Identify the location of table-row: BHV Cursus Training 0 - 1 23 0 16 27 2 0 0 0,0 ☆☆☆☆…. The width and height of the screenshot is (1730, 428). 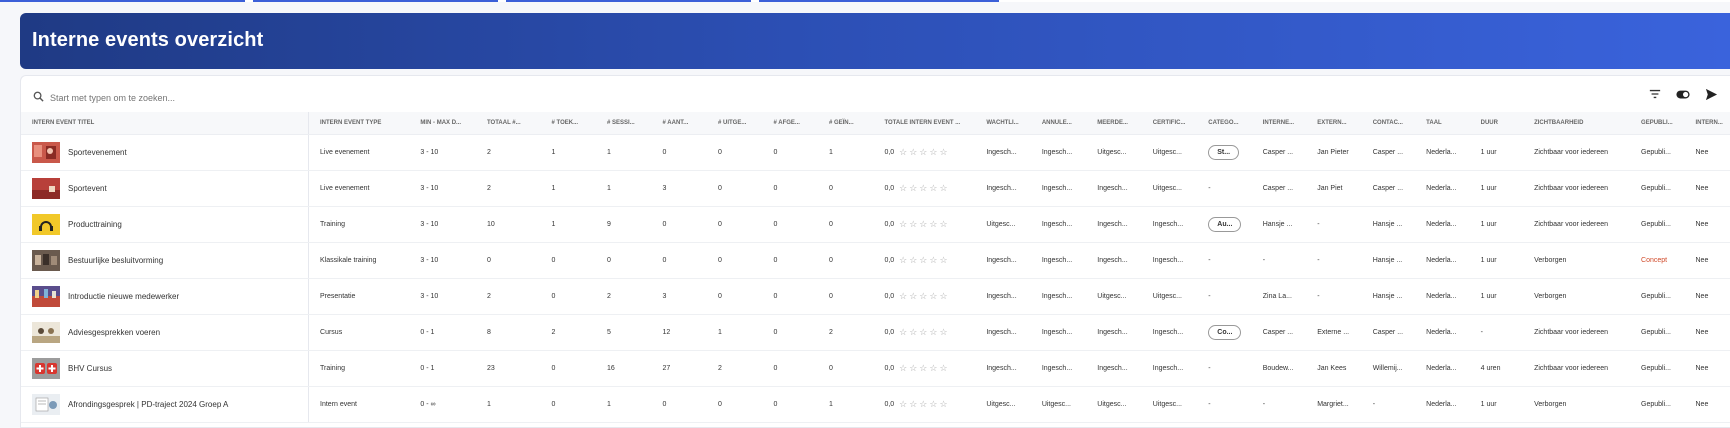
(875, 368).